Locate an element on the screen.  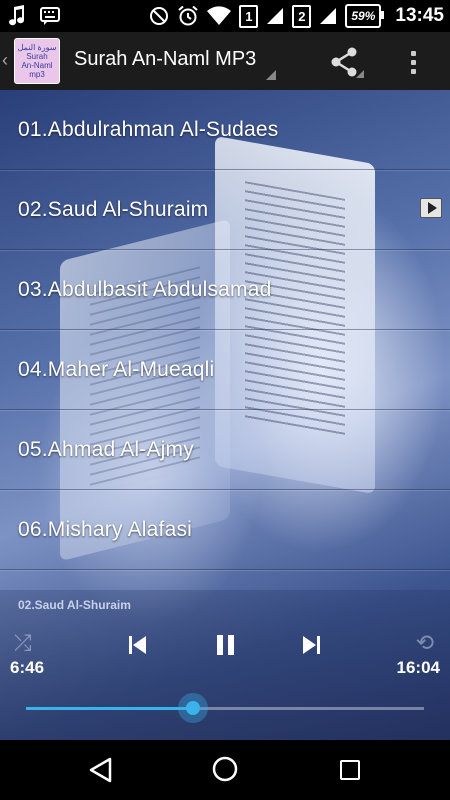
track-item: 06.Mishary Alafasi is located at coordinates (225, 530).